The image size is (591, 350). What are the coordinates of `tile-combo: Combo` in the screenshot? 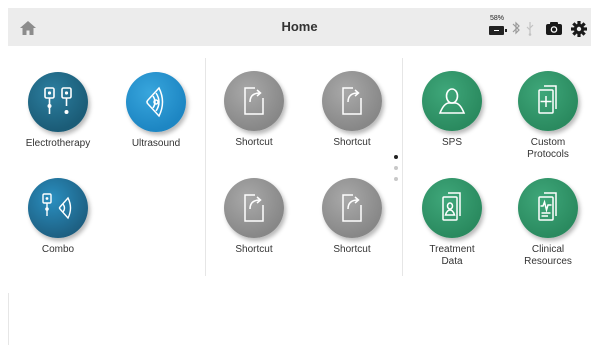 It's located at (58, 223).